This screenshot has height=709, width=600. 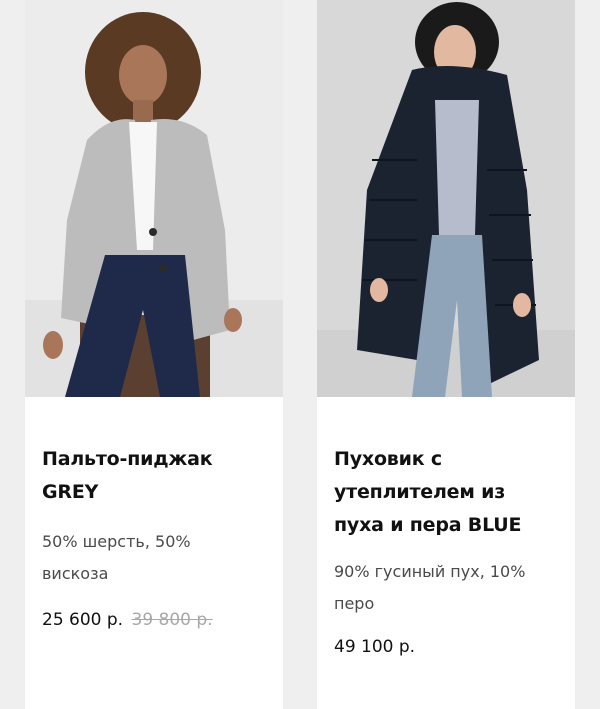 What do you see at coordinates (116, 557) in the screenshot?
I see `product-composition: 50% шерсть, 50% вискоза` at bounding box center [116, 557].